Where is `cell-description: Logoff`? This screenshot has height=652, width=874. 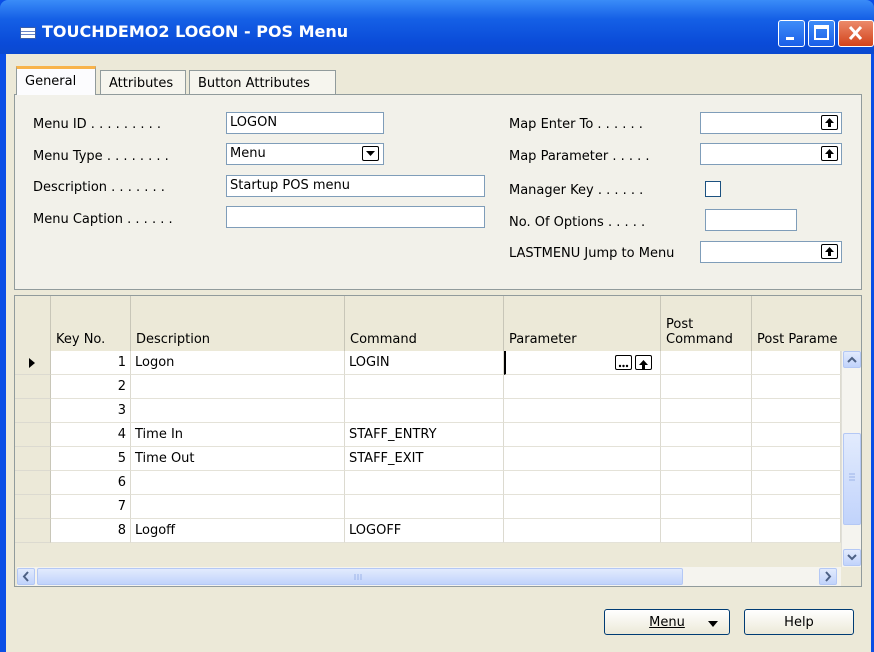 cell-description: Logoff is located at coordinates (238, 531).